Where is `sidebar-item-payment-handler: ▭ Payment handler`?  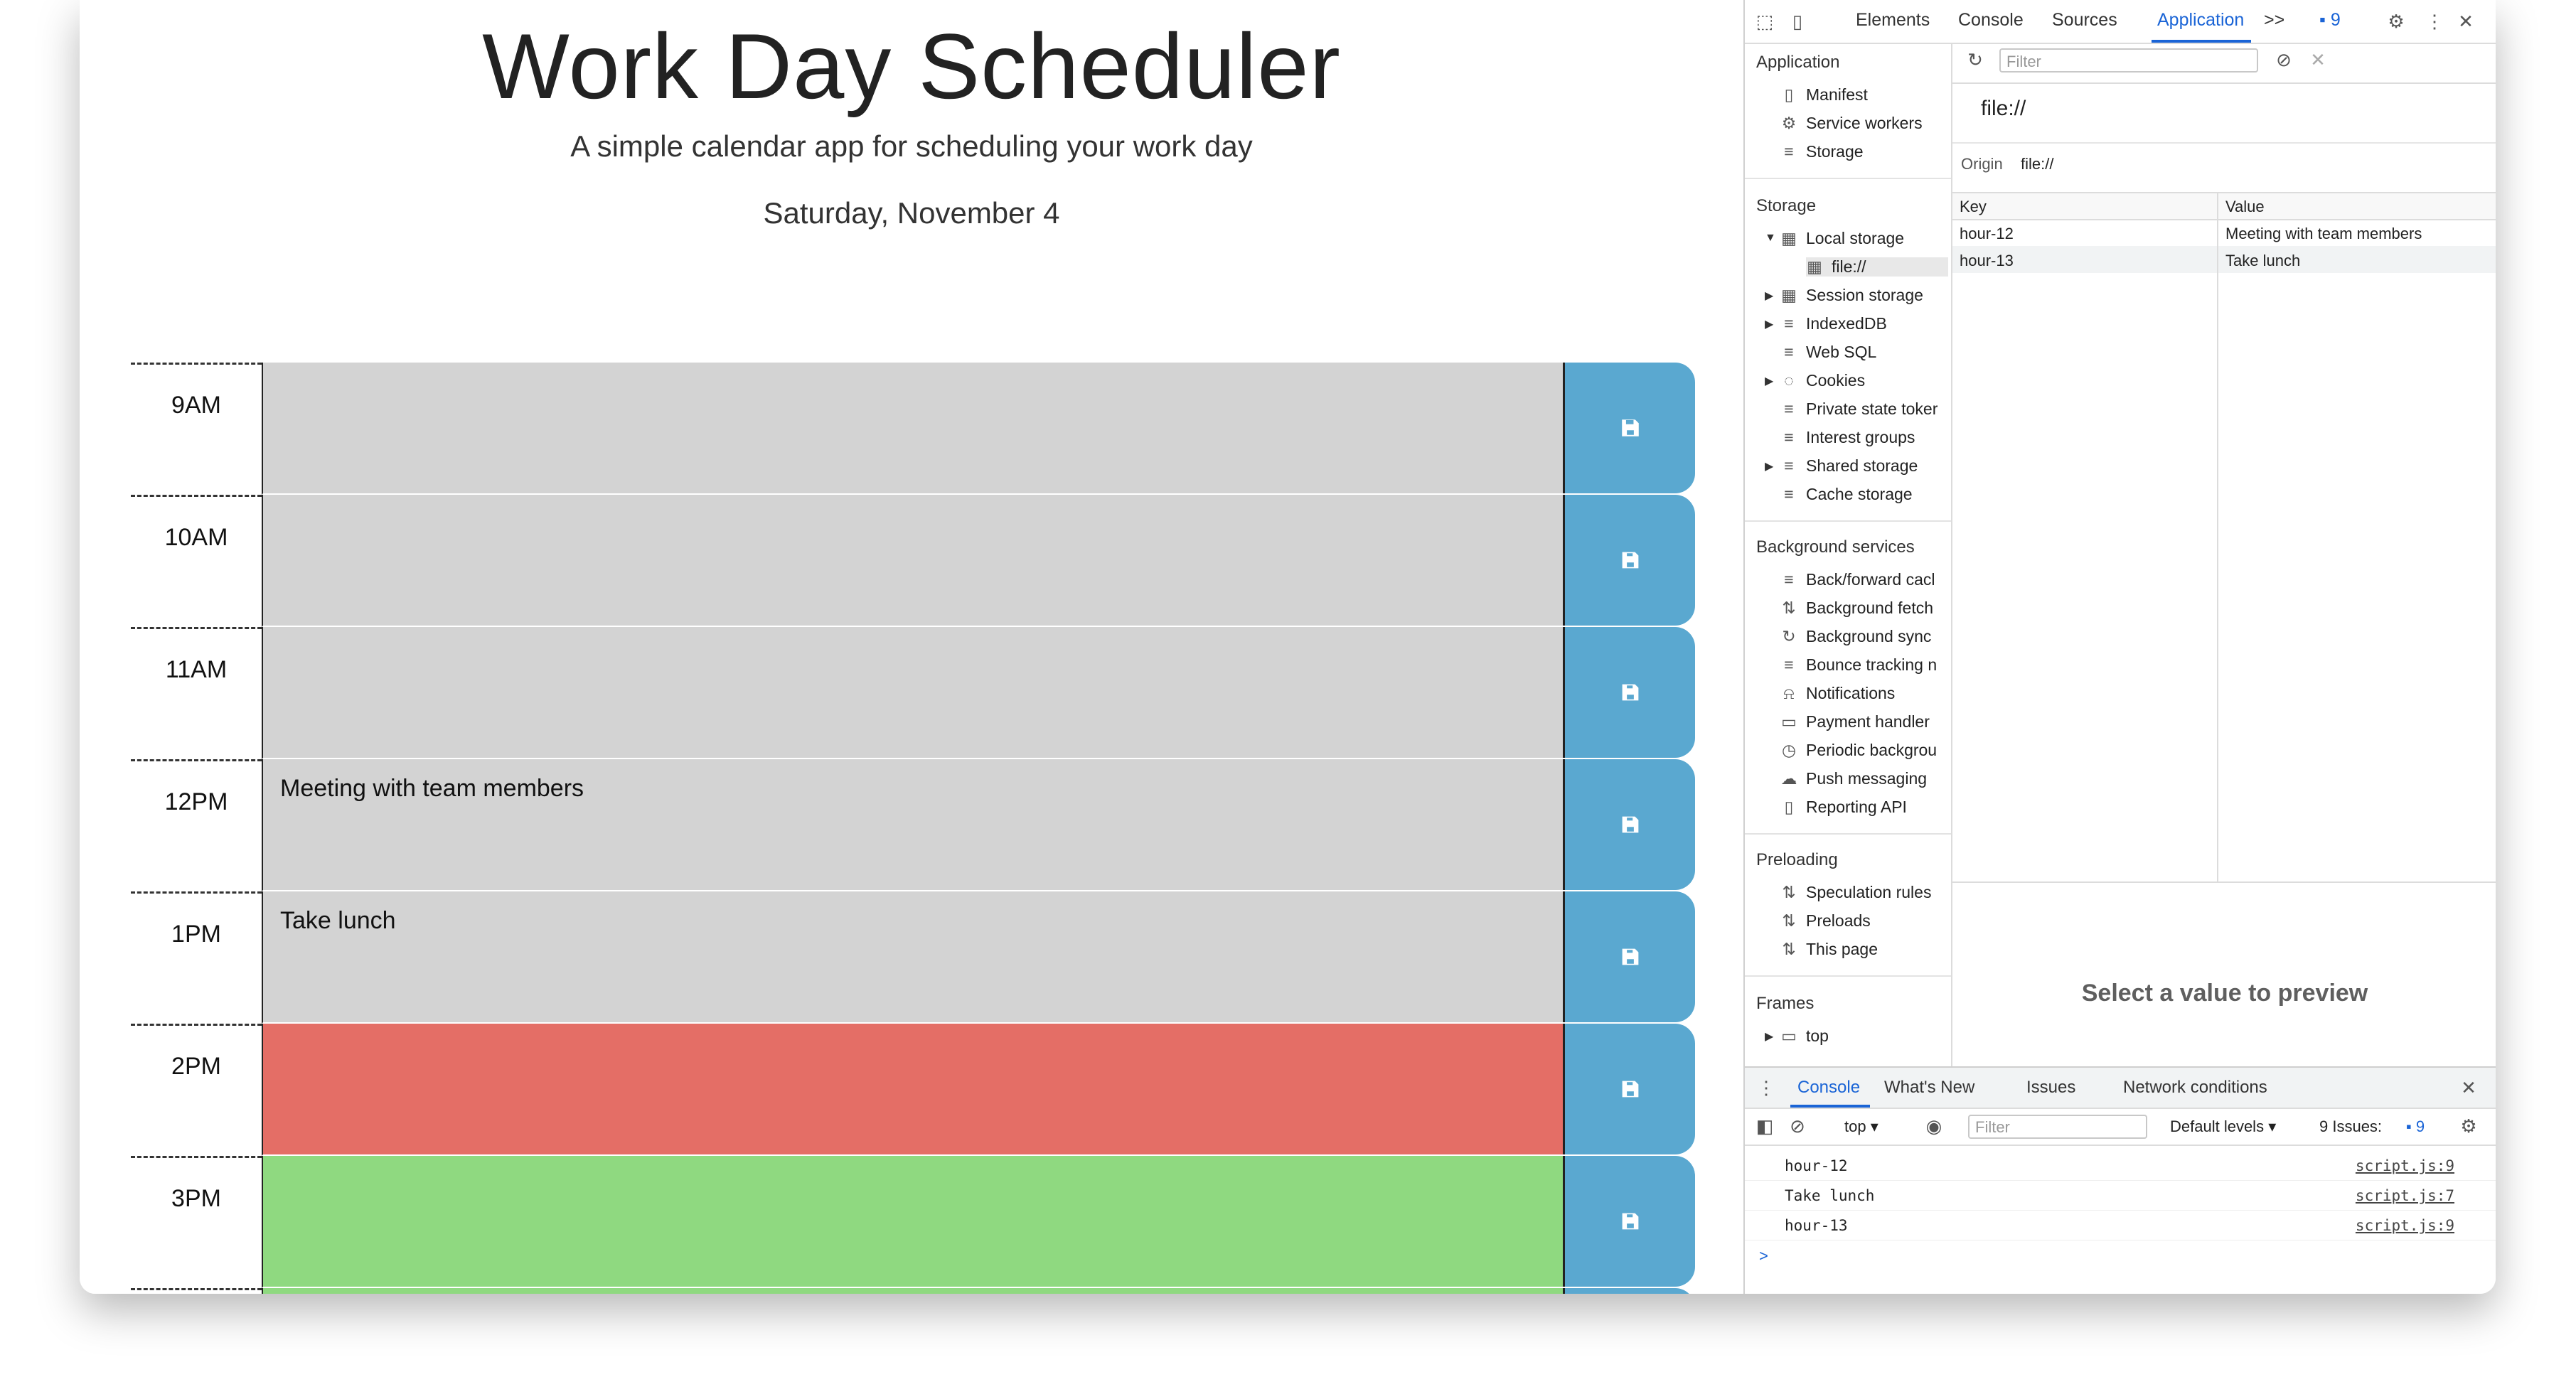
sidebar-item-payment-handler: ▭ Payment handler is located at coordinates (1864, 721).